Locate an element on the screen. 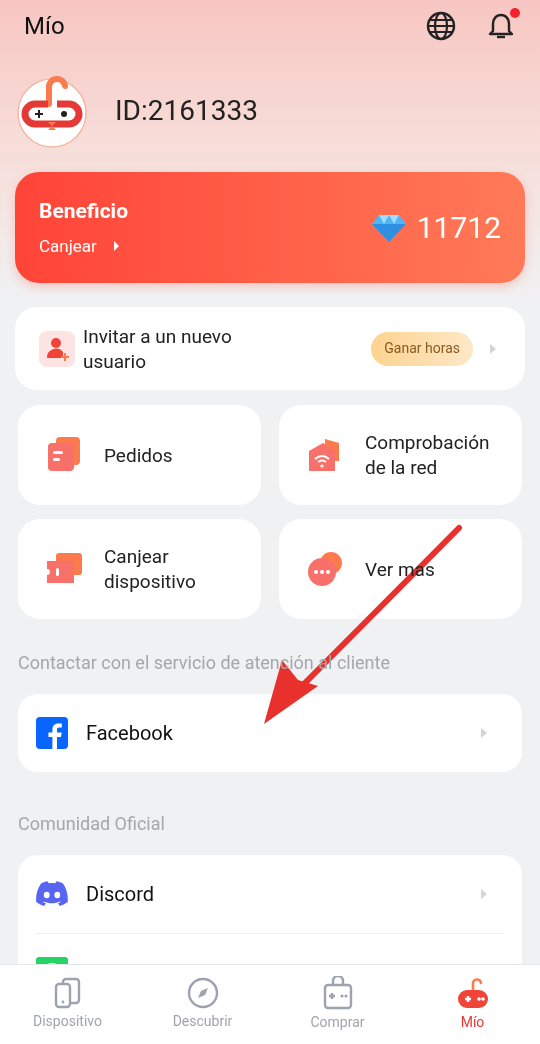  diamond-balance: 11712 is located at coordinates (458, 228).